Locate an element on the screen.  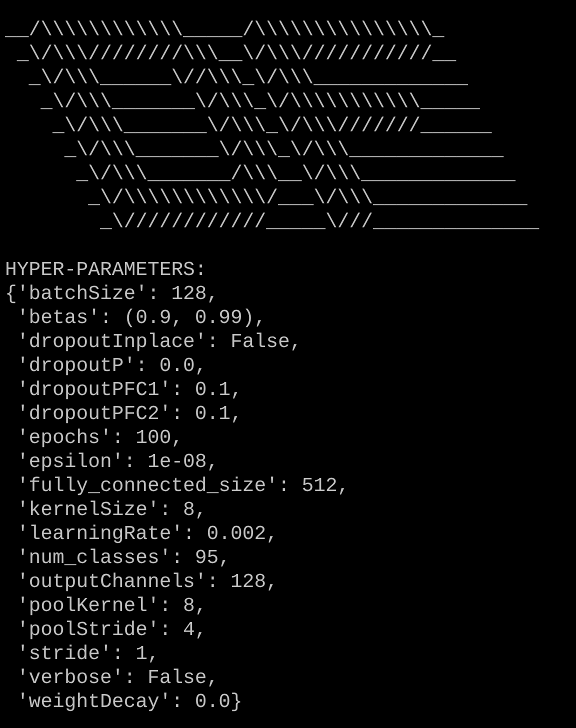
ascii-art-line: _\/\\\______\//\\\_\/\\\_____________ is located at coordinates (248, 78).